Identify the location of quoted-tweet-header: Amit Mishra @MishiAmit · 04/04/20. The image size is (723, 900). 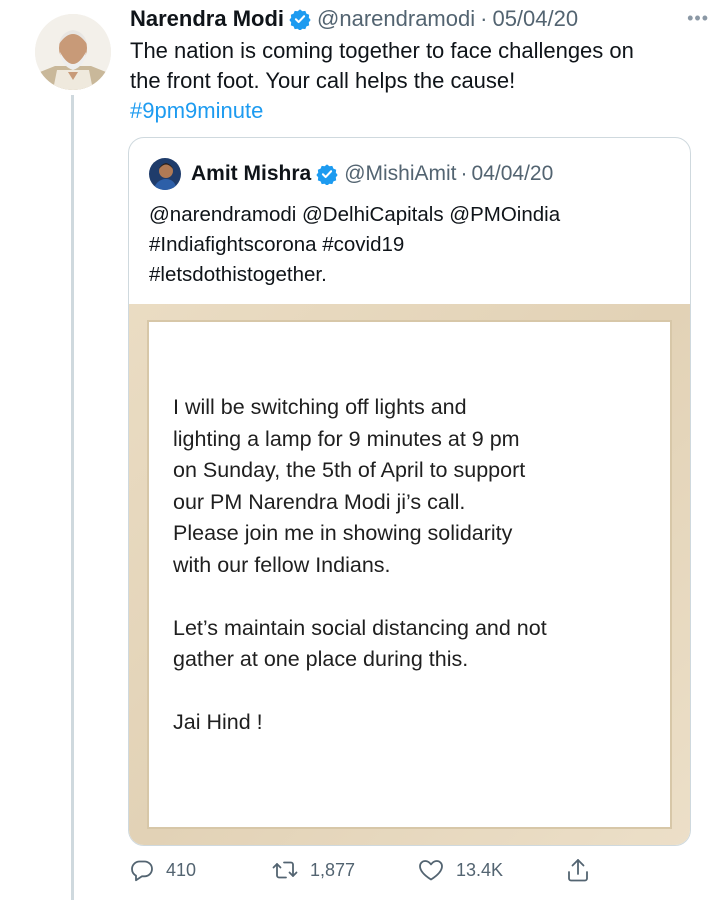
(351, 174).